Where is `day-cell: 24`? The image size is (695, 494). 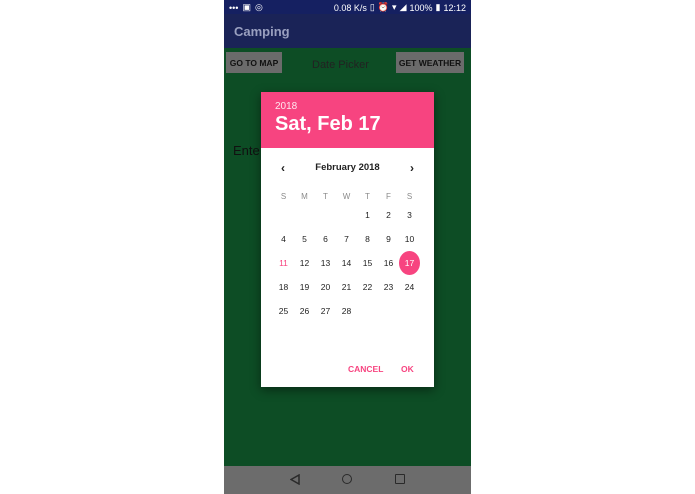 day-cell: 24 is located at coordinates (409, 287).